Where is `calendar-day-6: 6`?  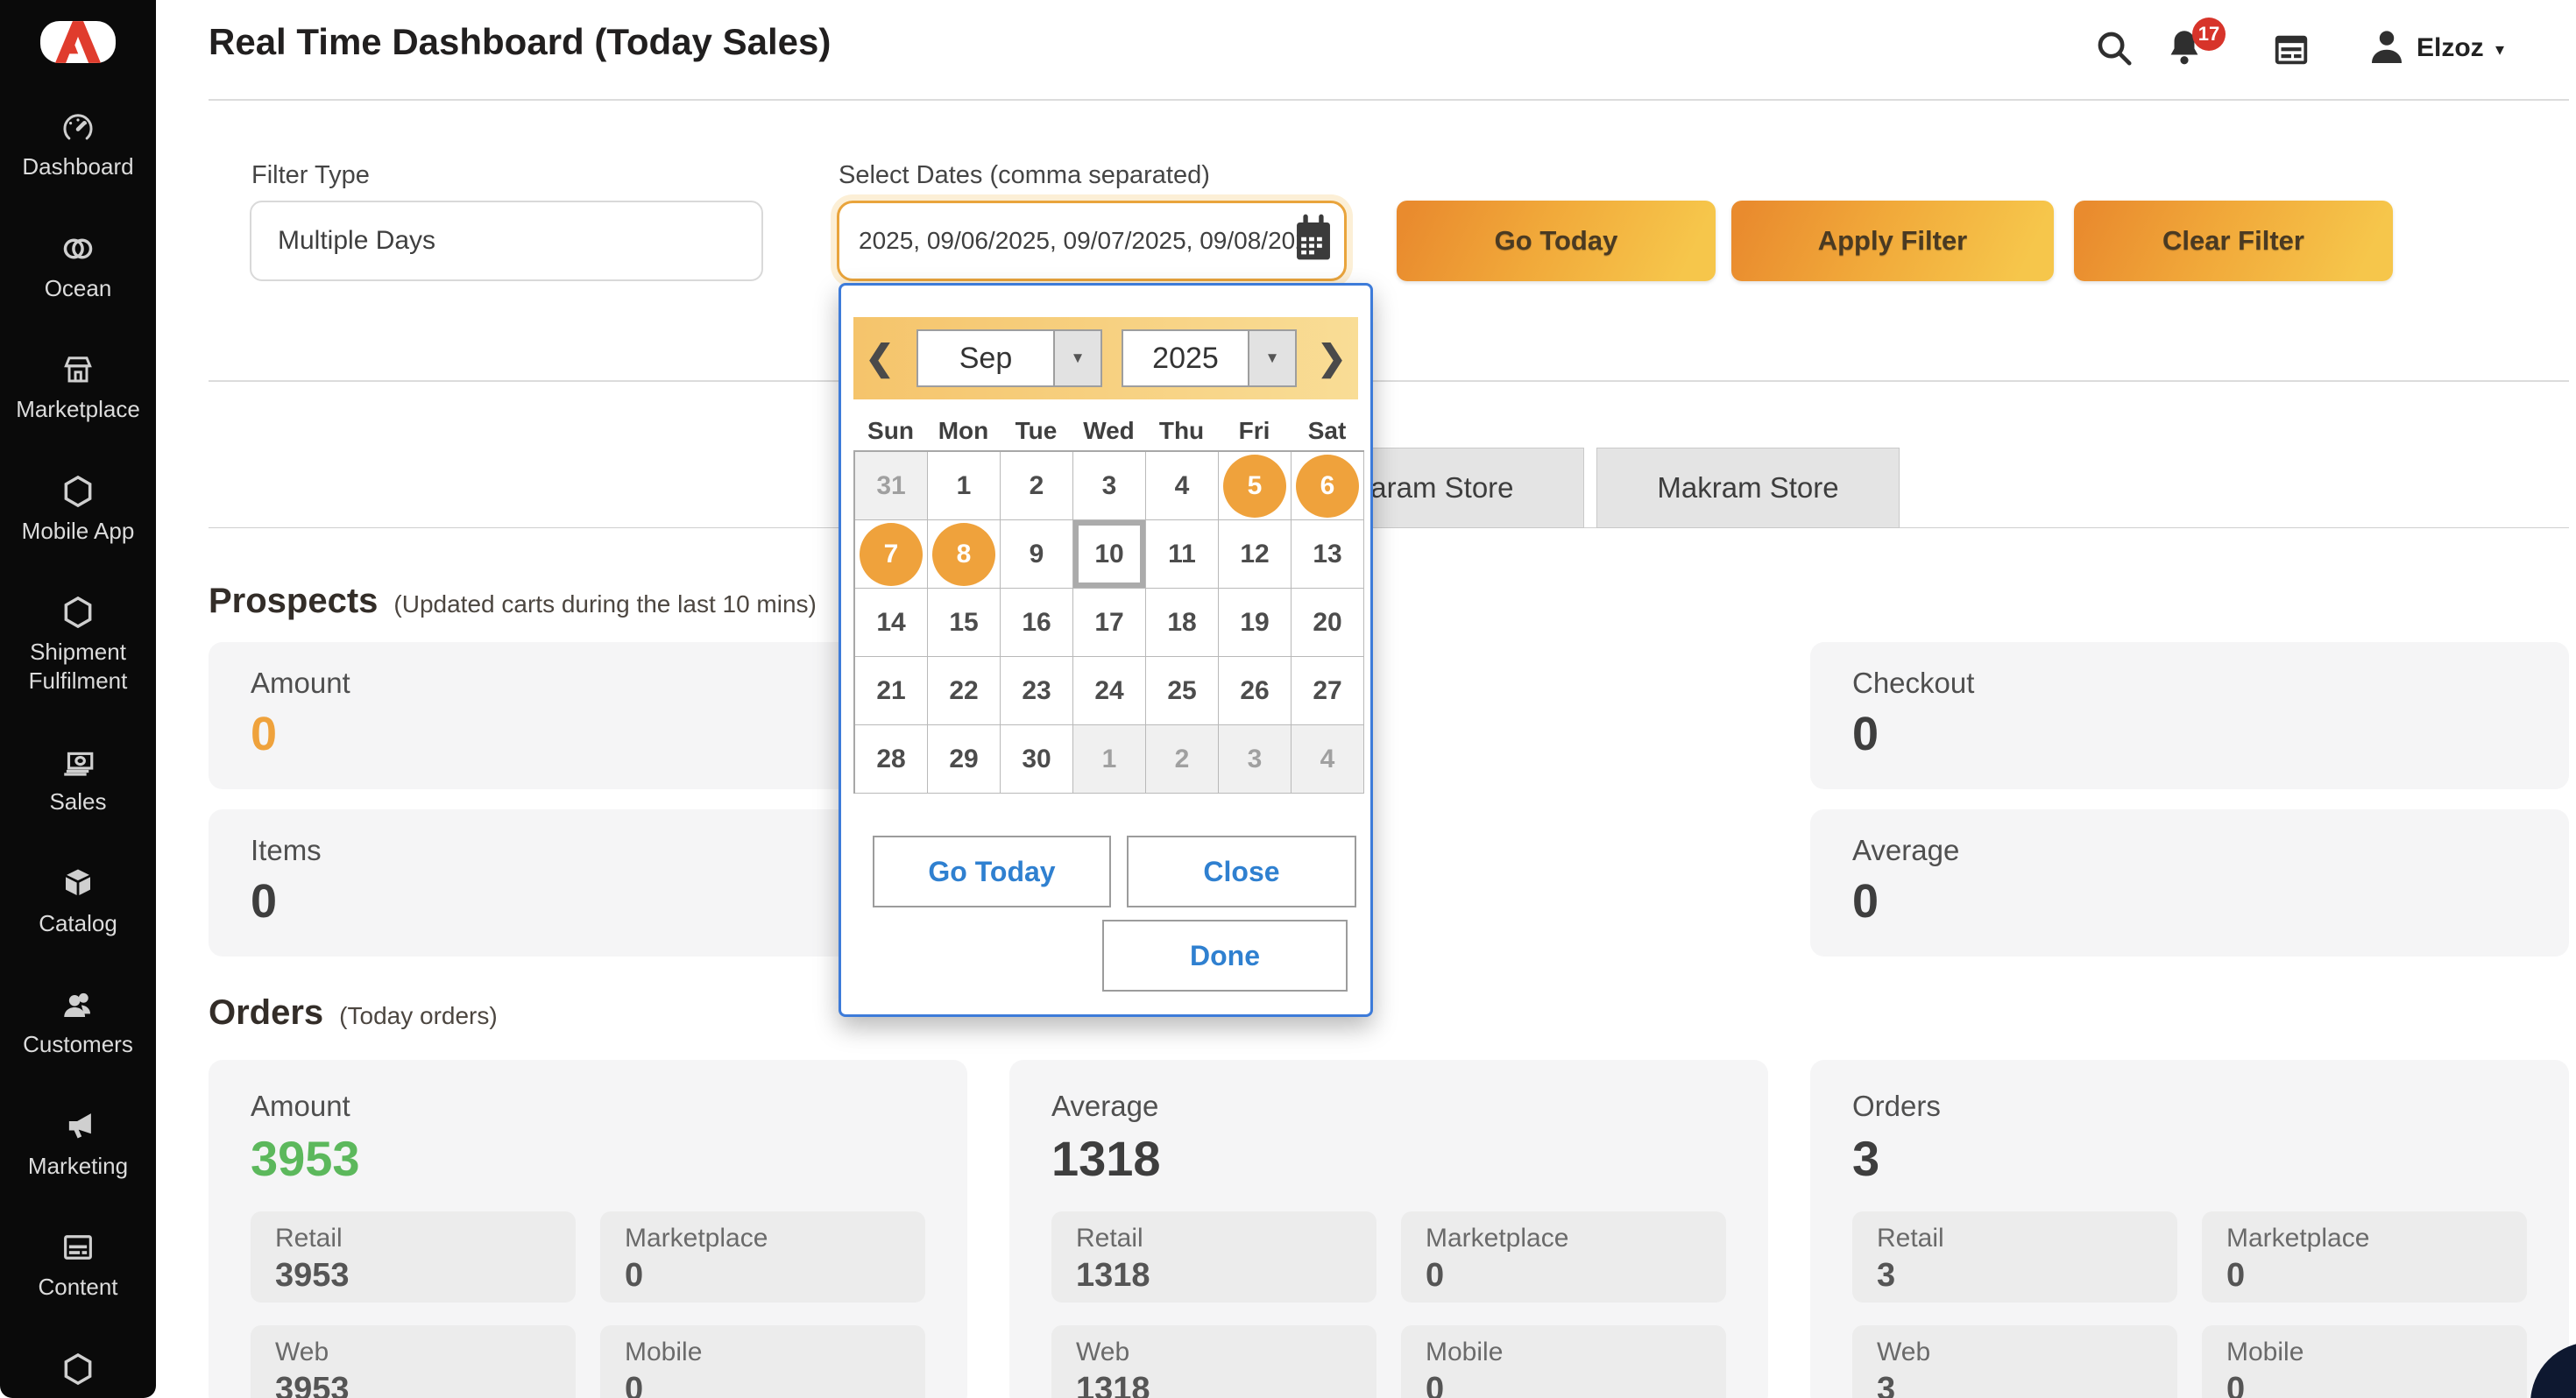
calendar-day-6: 6 is located at coordinates (1328, 486).